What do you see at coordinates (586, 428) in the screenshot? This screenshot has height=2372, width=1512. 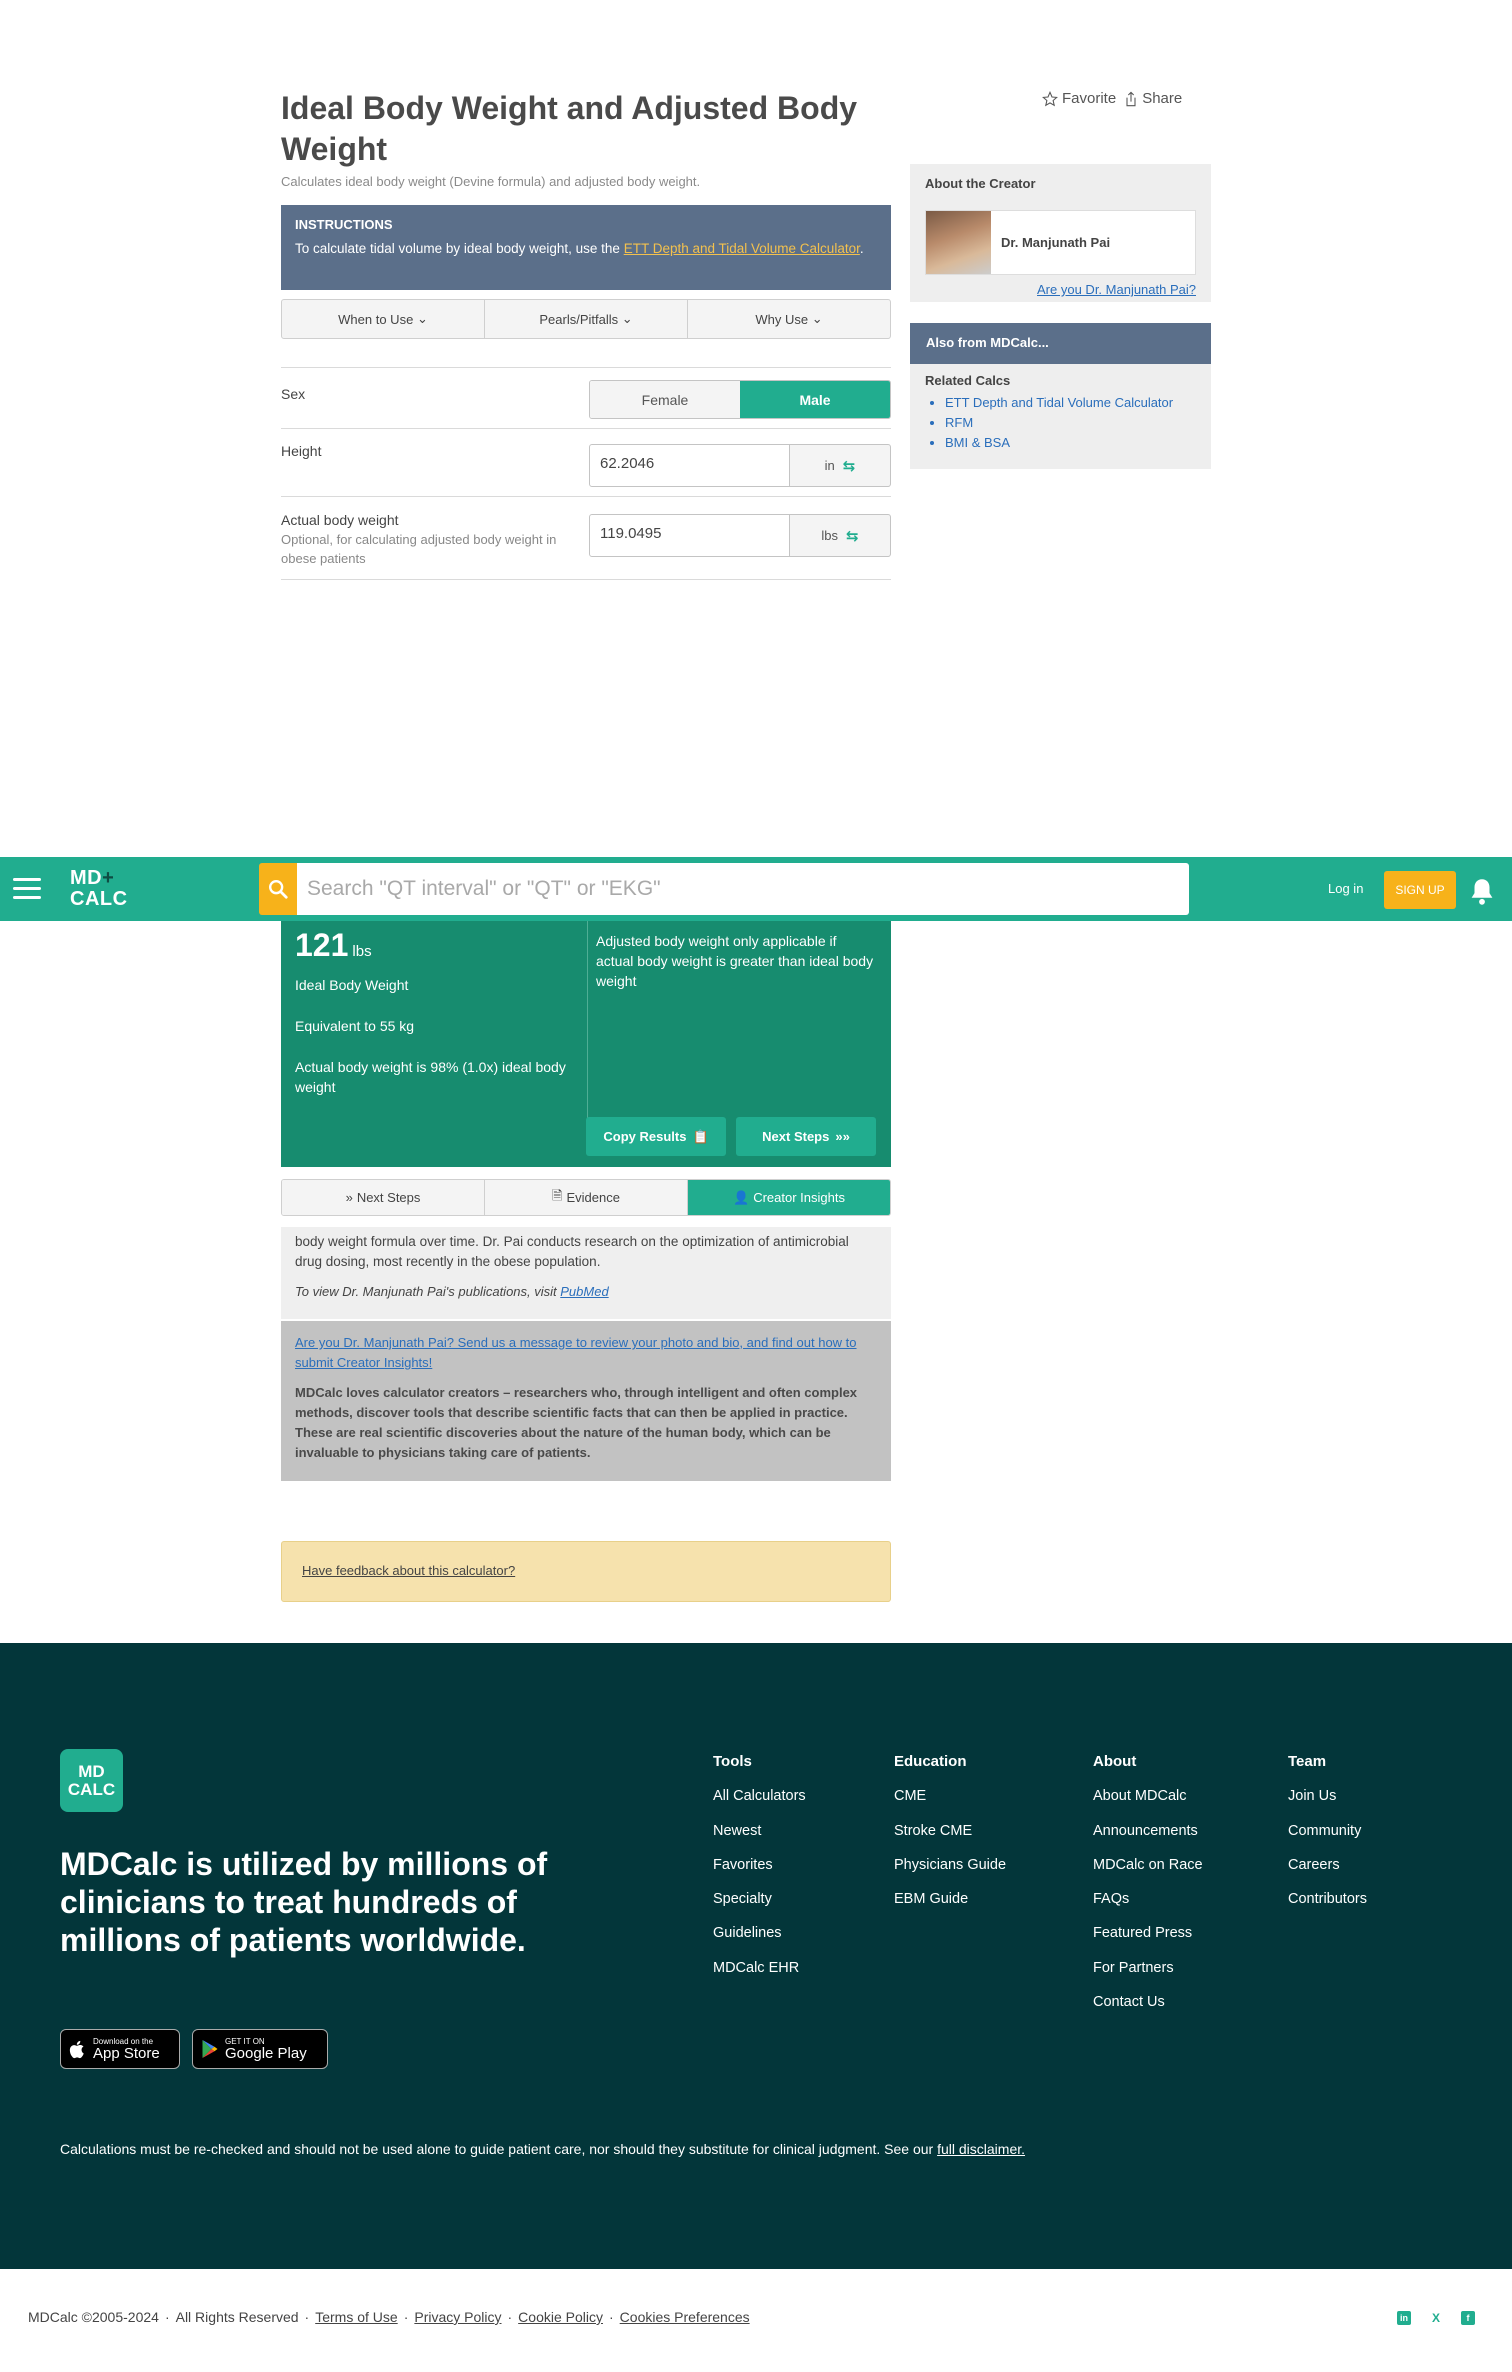 I see `divider` at bounding box center [586, 428].